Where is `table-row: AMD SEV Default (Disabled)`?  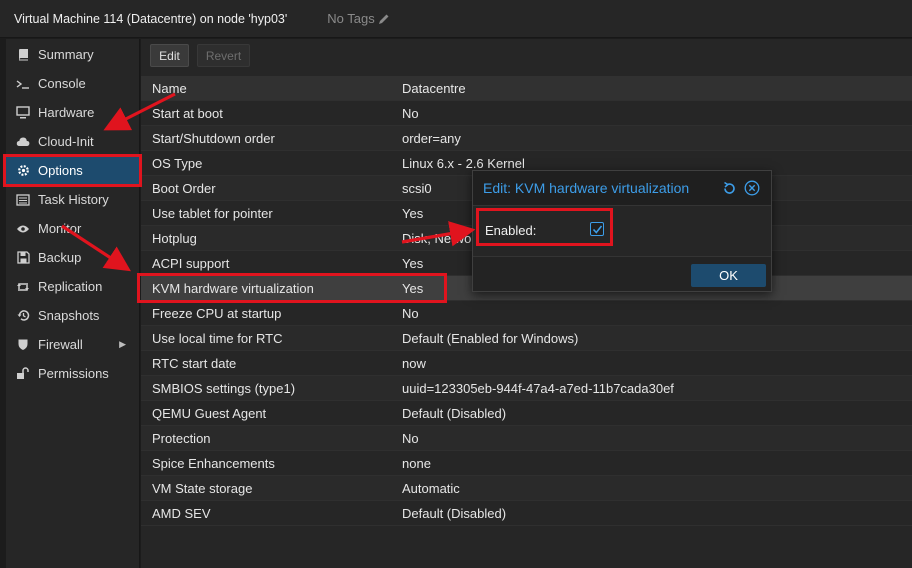
table-row: AMD SEV Default (Disabled) is located at coordinates (526, 513).